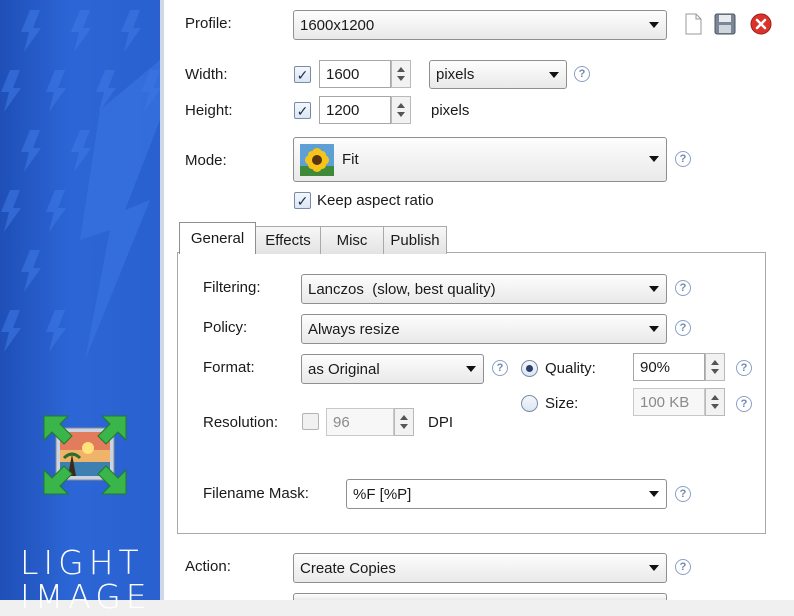 The image size is (794, 616). Describe the element at coordinates (725, 24) in the screenshot. I see `save-profile-button` at that location.